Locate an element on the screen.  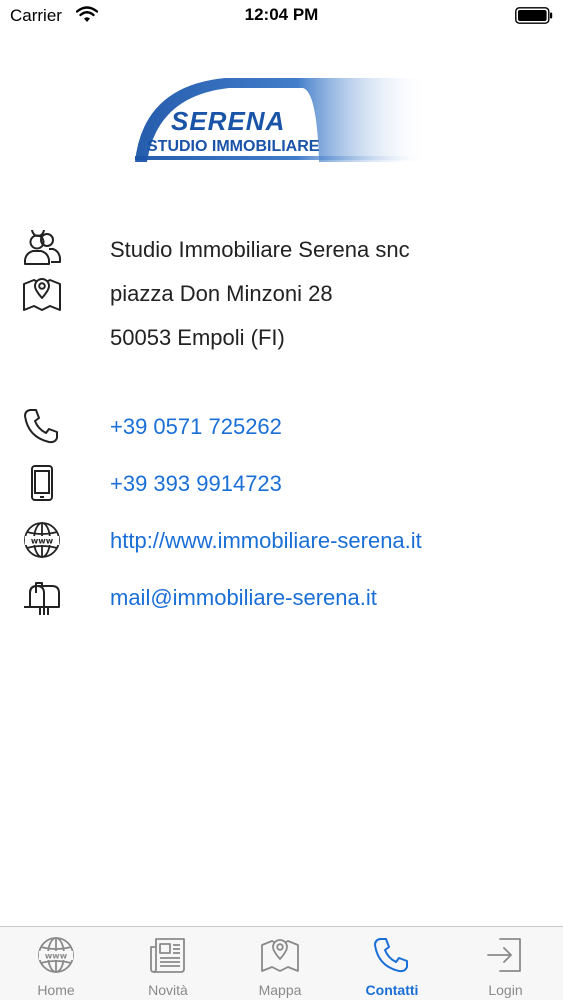
tab-novita: Novità is located at coordinates (168, 963).